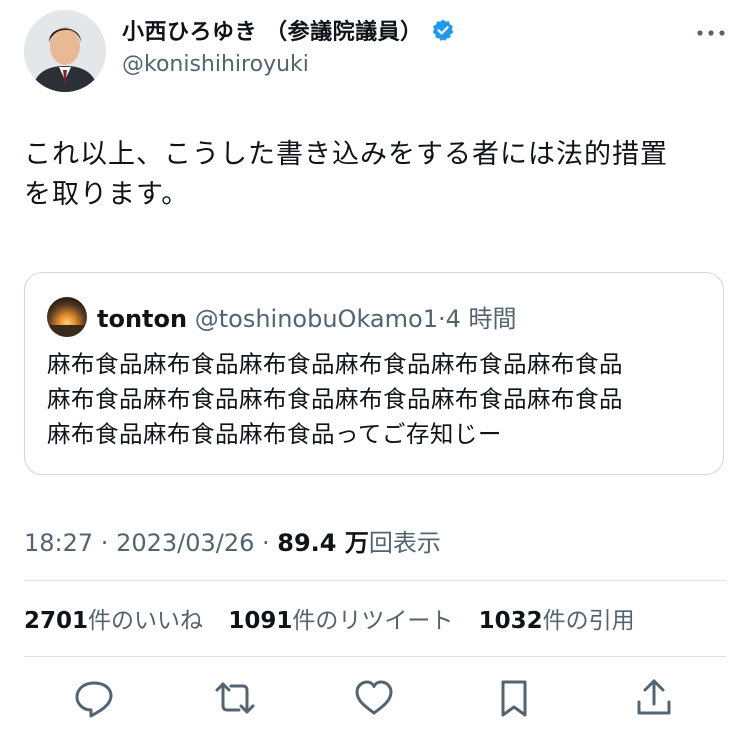  What do you see at coordinates (274, 434) in the screenshot?
I see `quote-text-line: 麻布食品麻布食品麻布食品ってご存知じー` at bounding box center [274, 434].